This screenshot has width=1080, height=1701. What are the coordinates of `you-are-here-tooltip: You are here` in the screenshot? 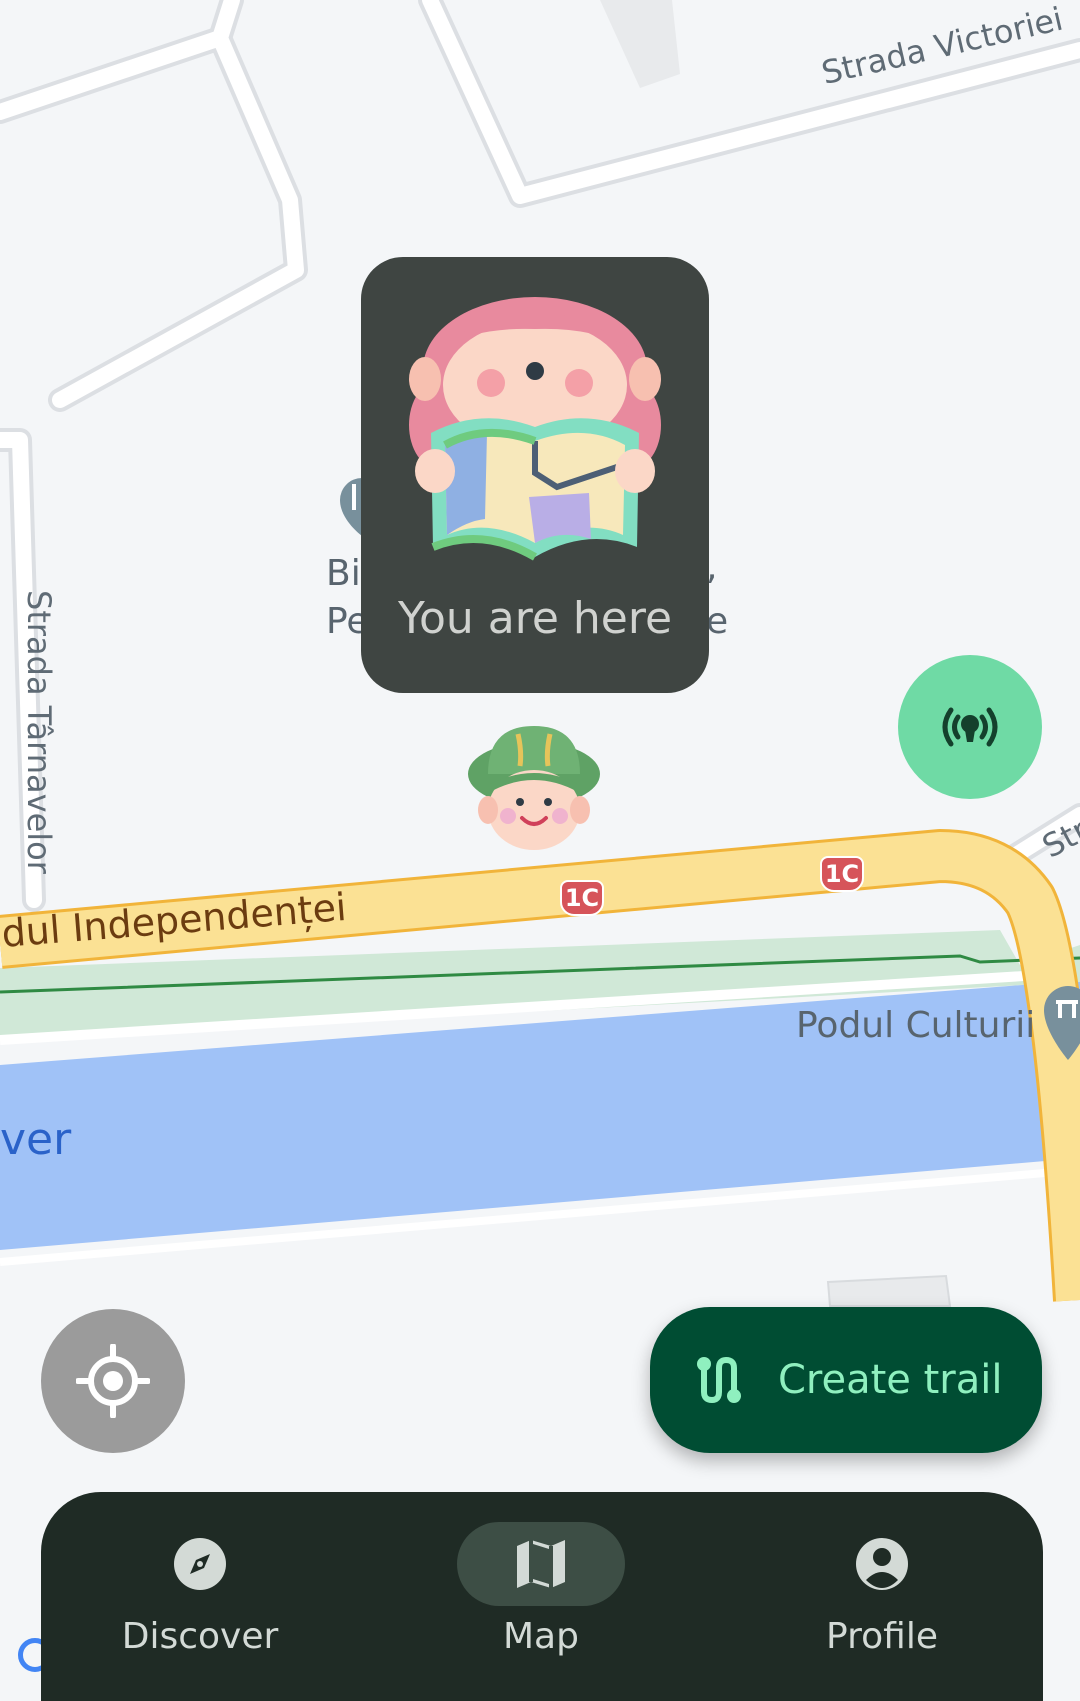 It's located at (535, 475).